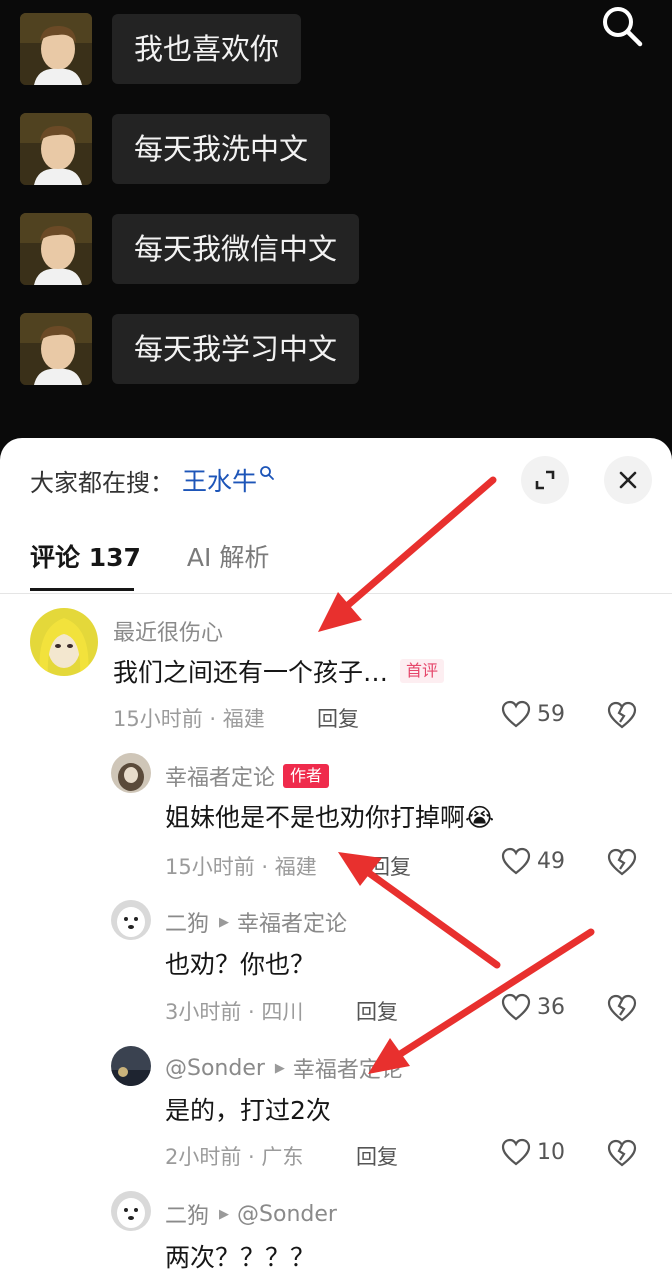 The width and height of the screenshot is (672, 1280). Describe the element at coordinates (228, 558) in the screenshot. I see `tab-ai-analysis: AI 解析` at that location.